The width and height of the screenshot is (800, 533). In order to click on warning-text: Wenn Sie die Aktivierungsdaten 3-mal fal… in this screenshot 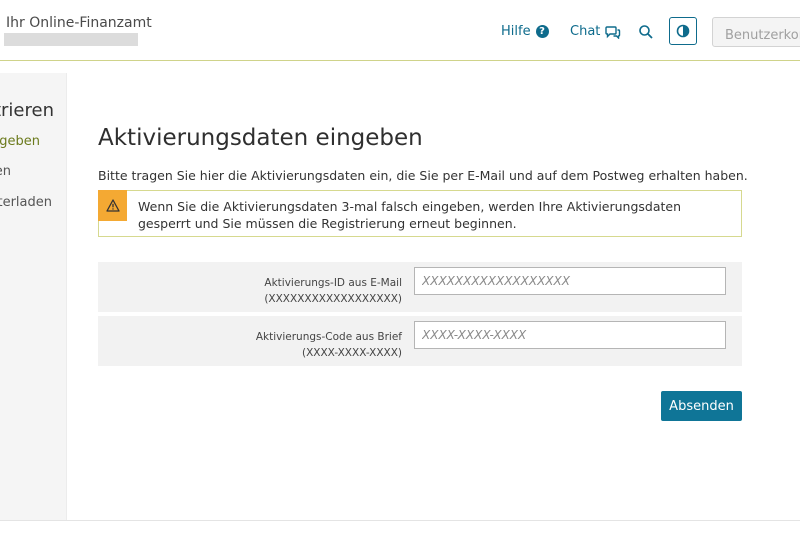, I will do `click(410, 215)`.